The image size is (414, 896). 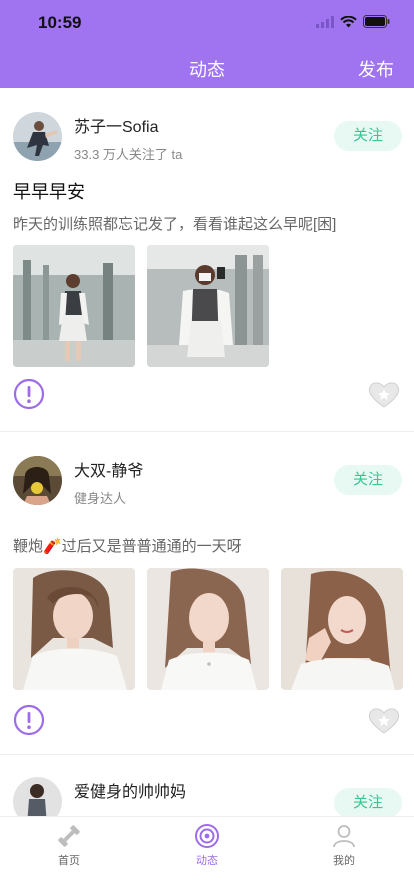 I want to click on status-bar: 10:59, so click(x=207, y=22).